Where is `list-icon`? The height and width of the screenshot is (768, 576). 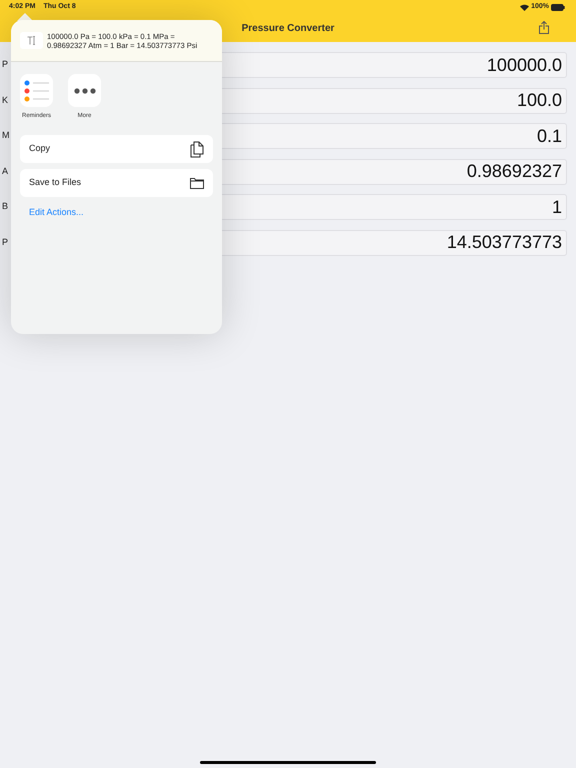
list-icon is located at coordinates (36, 90).